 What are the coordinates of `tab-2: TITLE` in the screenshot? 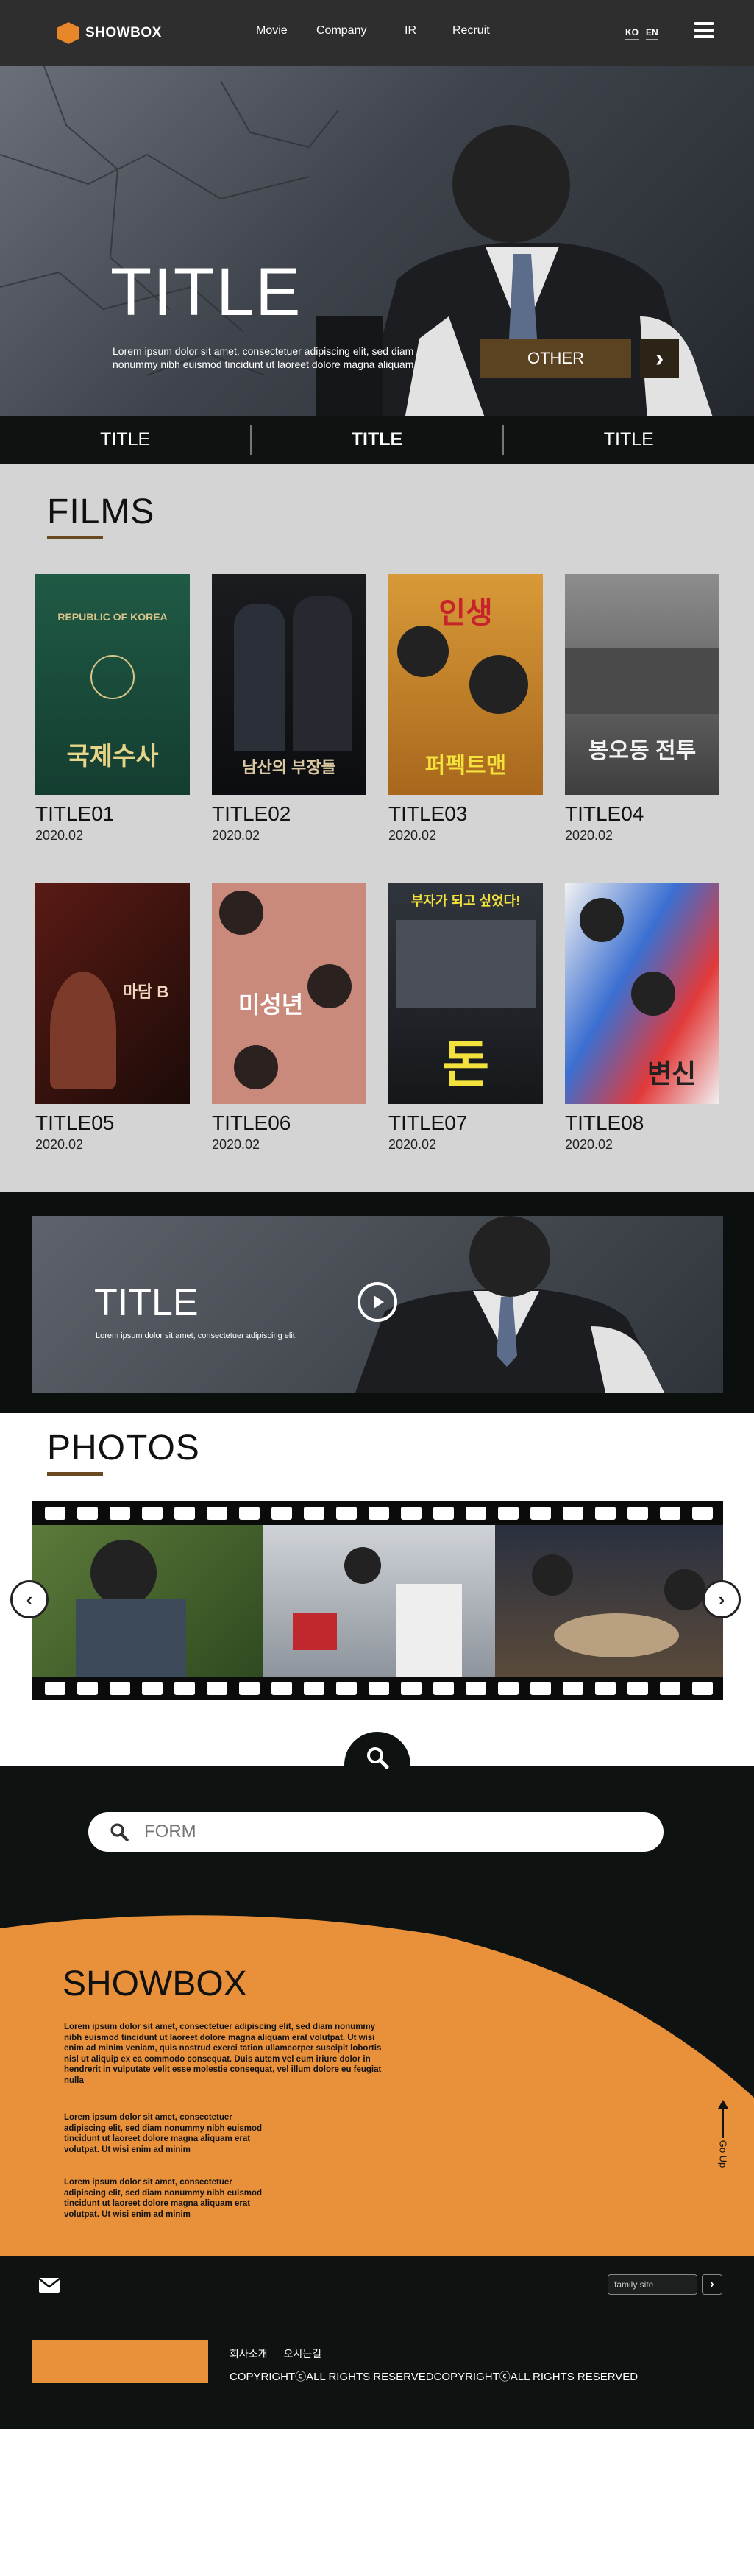 It's located at (377, 439).